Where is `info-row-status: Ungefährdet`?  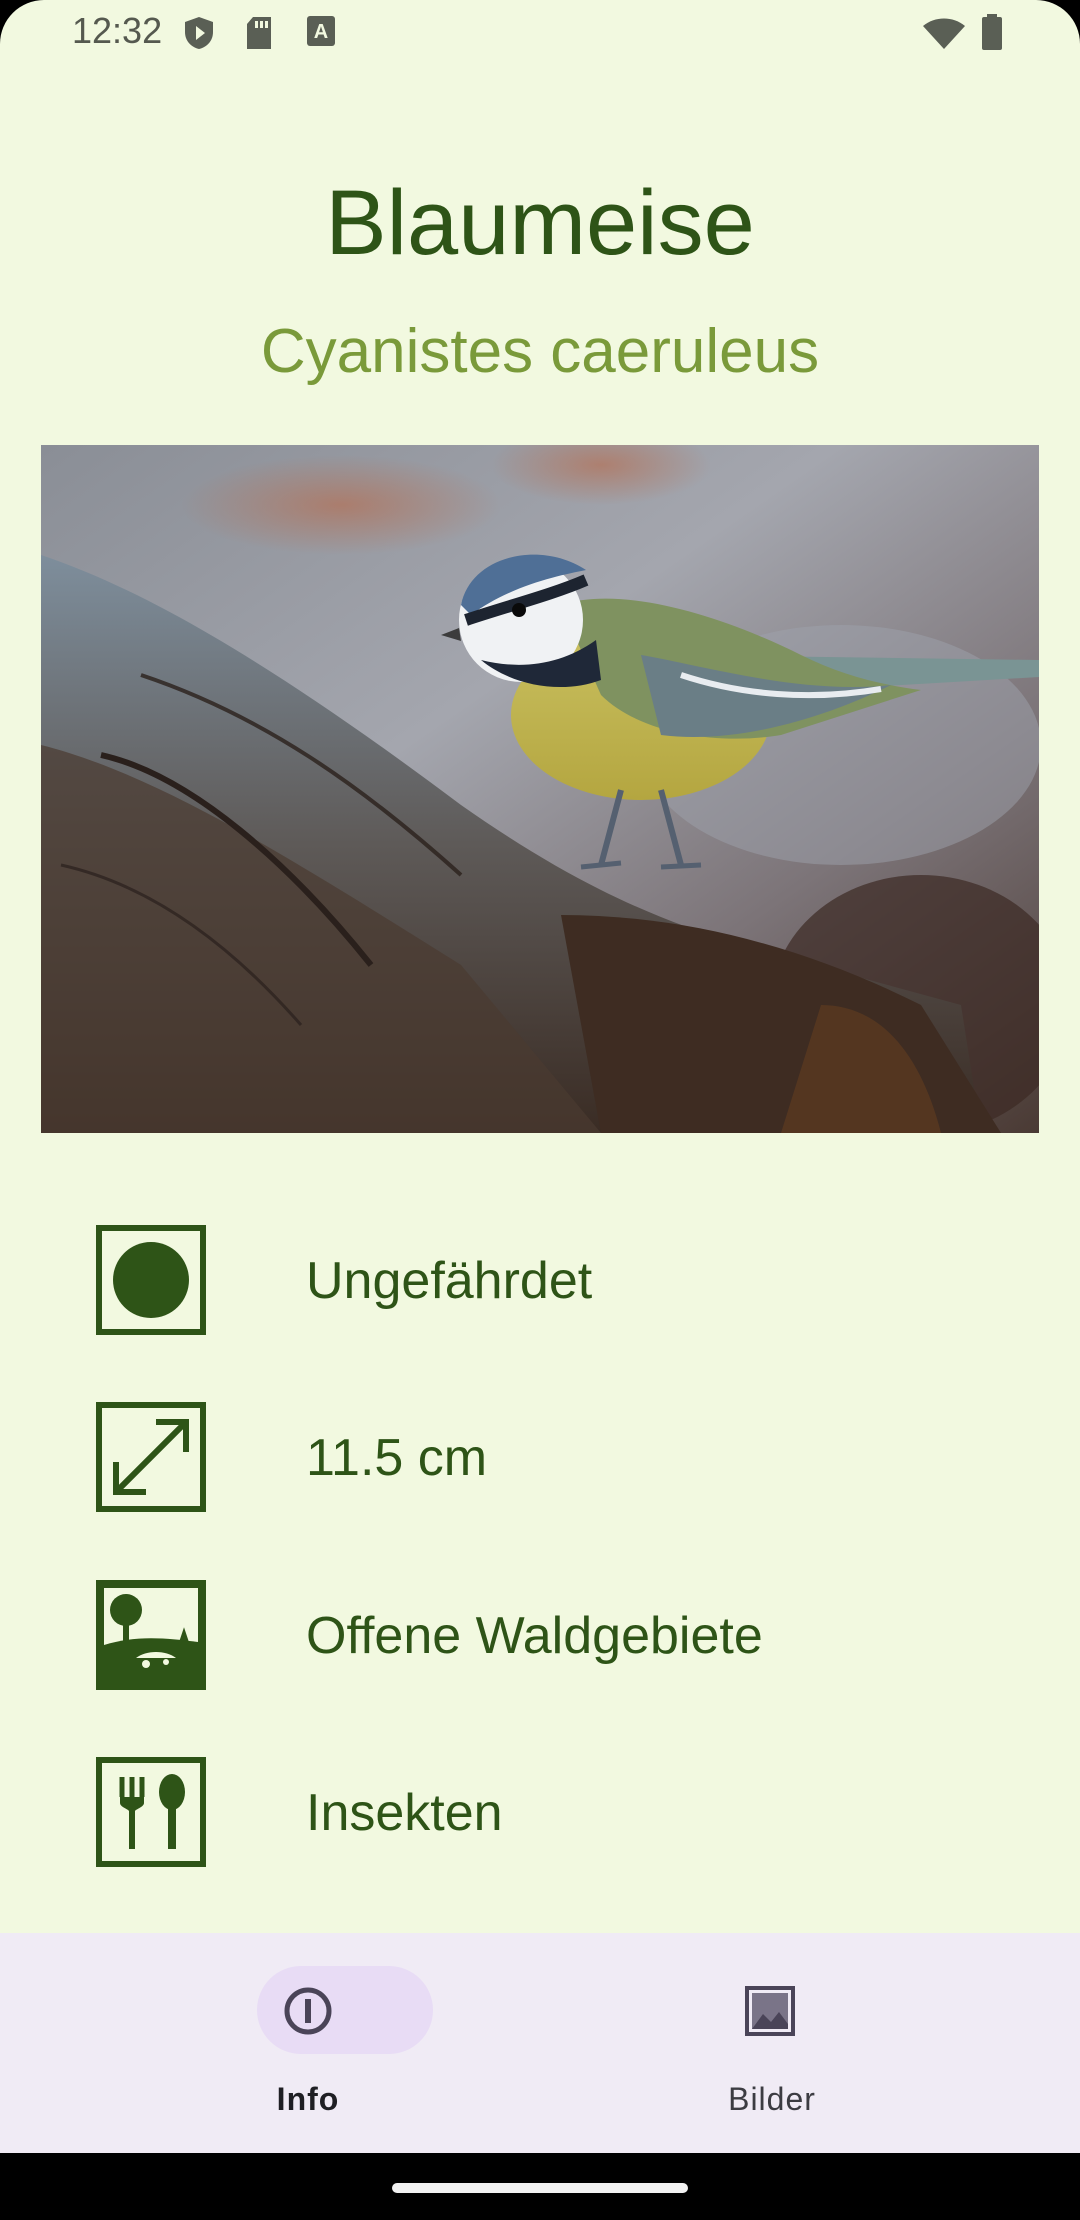 info-row-status: Ungefährdet is located at coordinates (540, 1285).